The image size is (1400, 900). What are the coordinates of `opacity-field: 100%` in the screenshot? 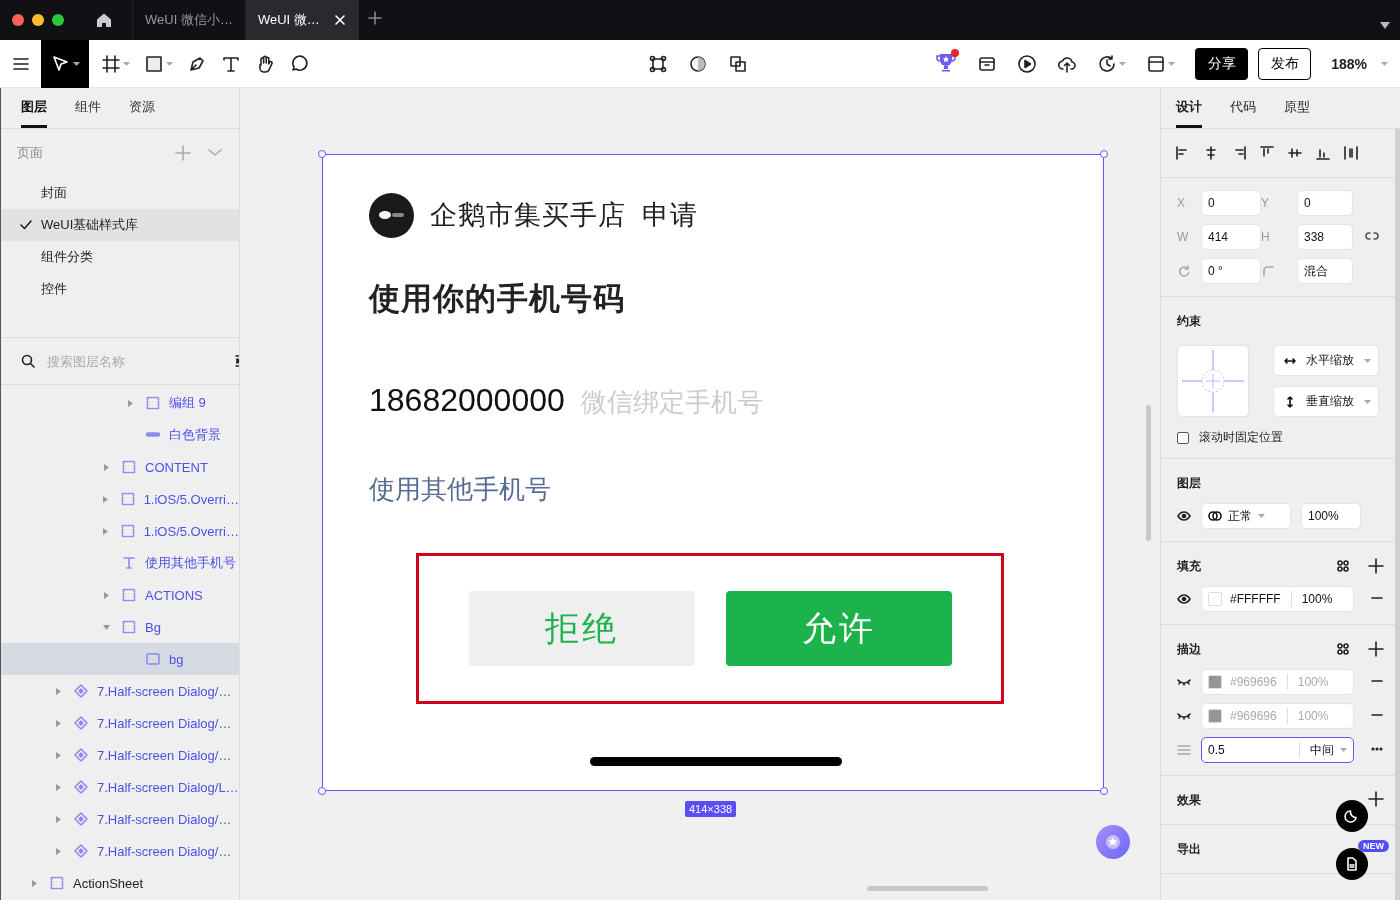 It's located at (1331, 516).